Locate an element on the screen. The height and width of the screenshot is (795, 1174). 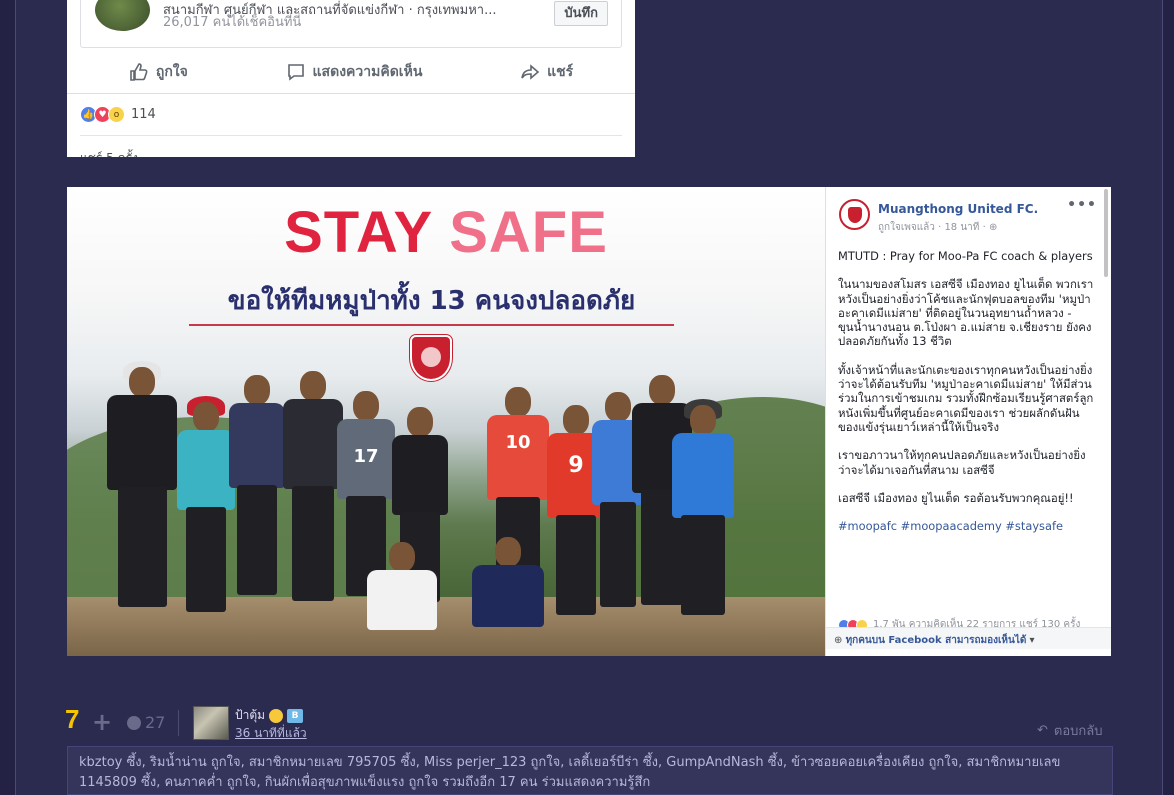
avatar is located at coordinates (211, 723).